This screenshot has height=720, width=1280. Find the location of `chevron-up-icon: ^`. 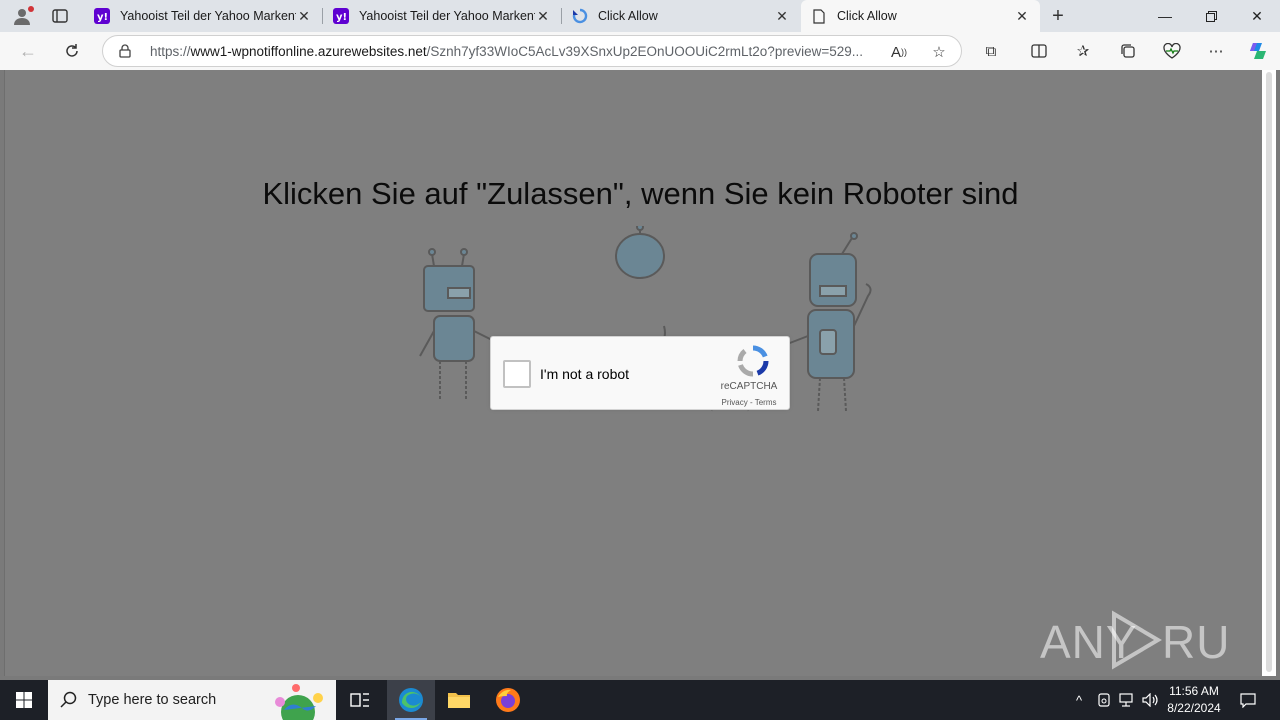

chevron-up-icon: ^ is located at coordinates (1079, 700).